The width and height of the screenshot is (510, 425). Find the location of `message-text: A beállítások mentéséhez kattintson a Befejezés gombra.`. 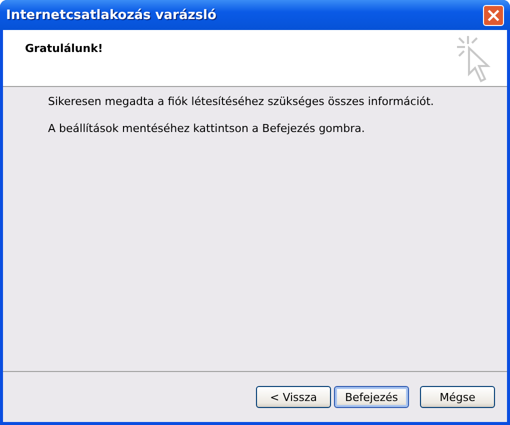

message-text: A beállítások mentéséhez kattintson a Befejezés gombra. is located at coordinates (207, 128).